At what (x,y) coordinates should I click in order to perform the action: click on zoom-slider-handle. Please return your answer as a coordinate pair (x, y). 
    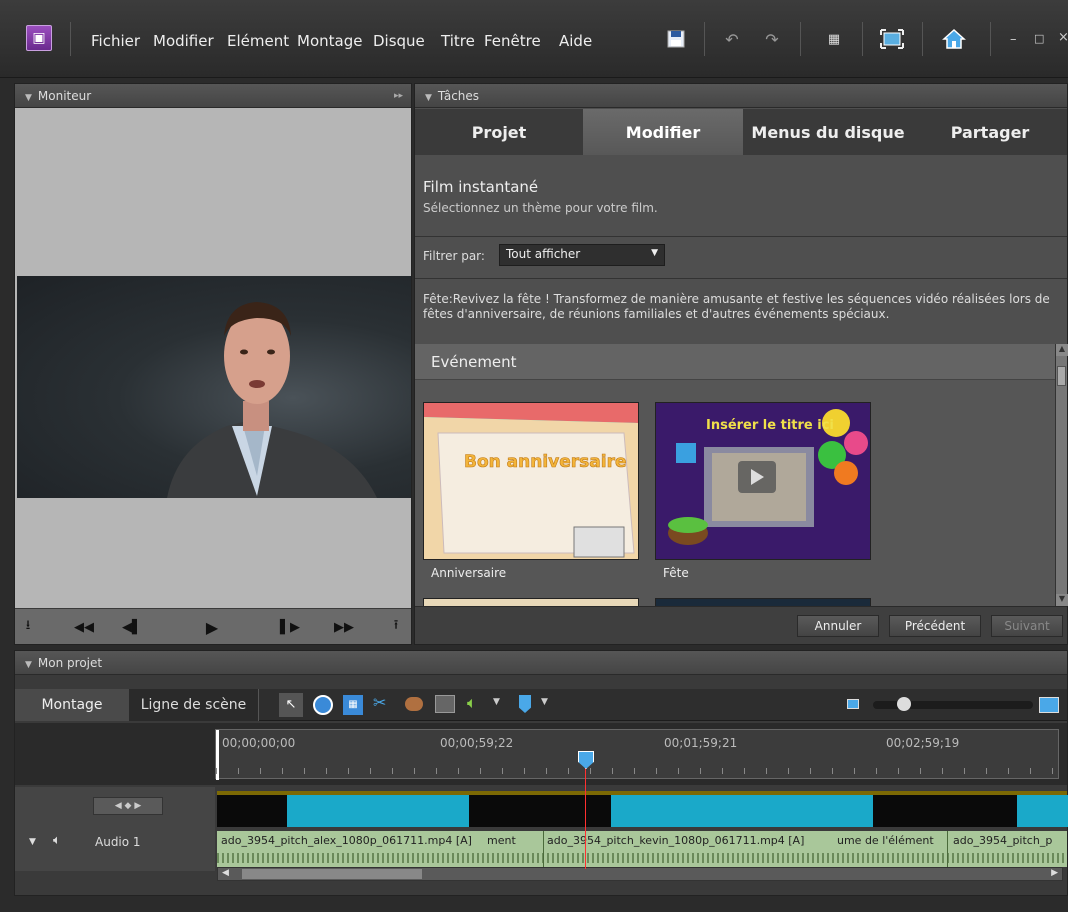
    Looking at the image, I should click on (904, 704).